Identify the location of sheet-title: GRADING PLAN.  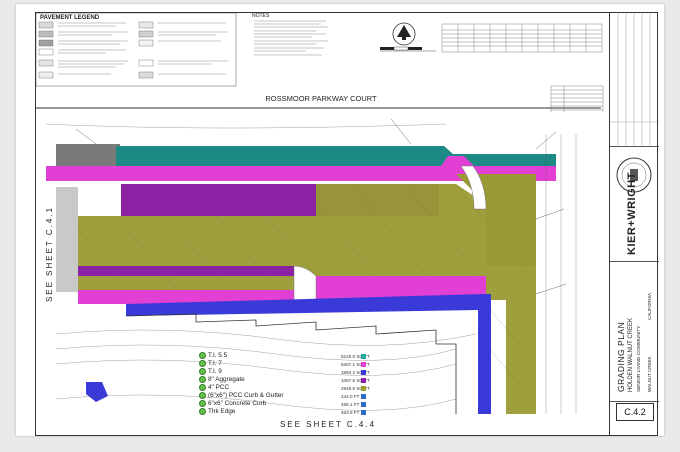
(621, 356).